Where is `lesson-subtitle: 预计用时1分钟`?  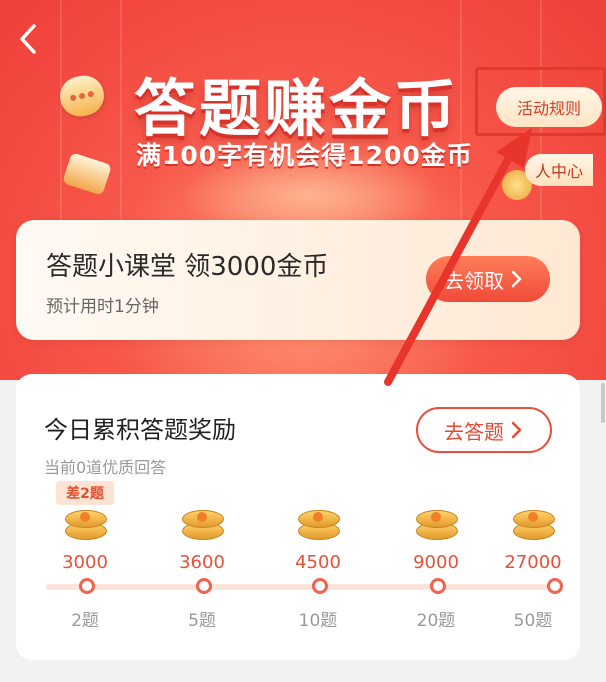
lesson-subtitle: 预计用时1分钟 is located at coordinates (102, 307).